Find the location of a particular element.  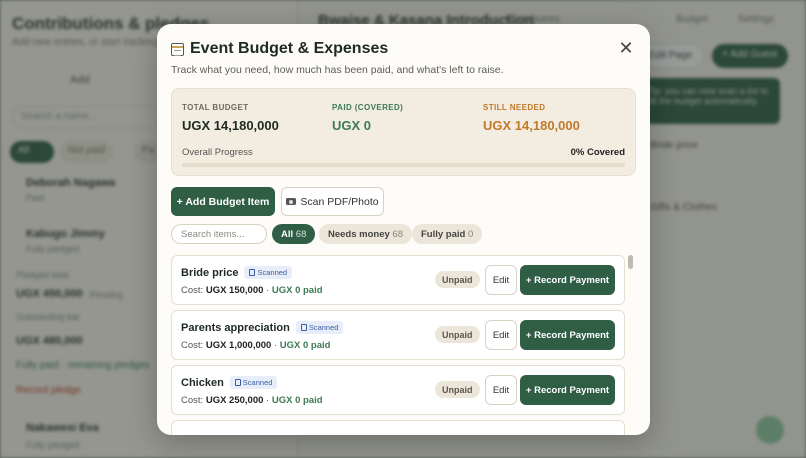

total-budget-value: UGX 14,180,000 is located at coordinates (230, 125).